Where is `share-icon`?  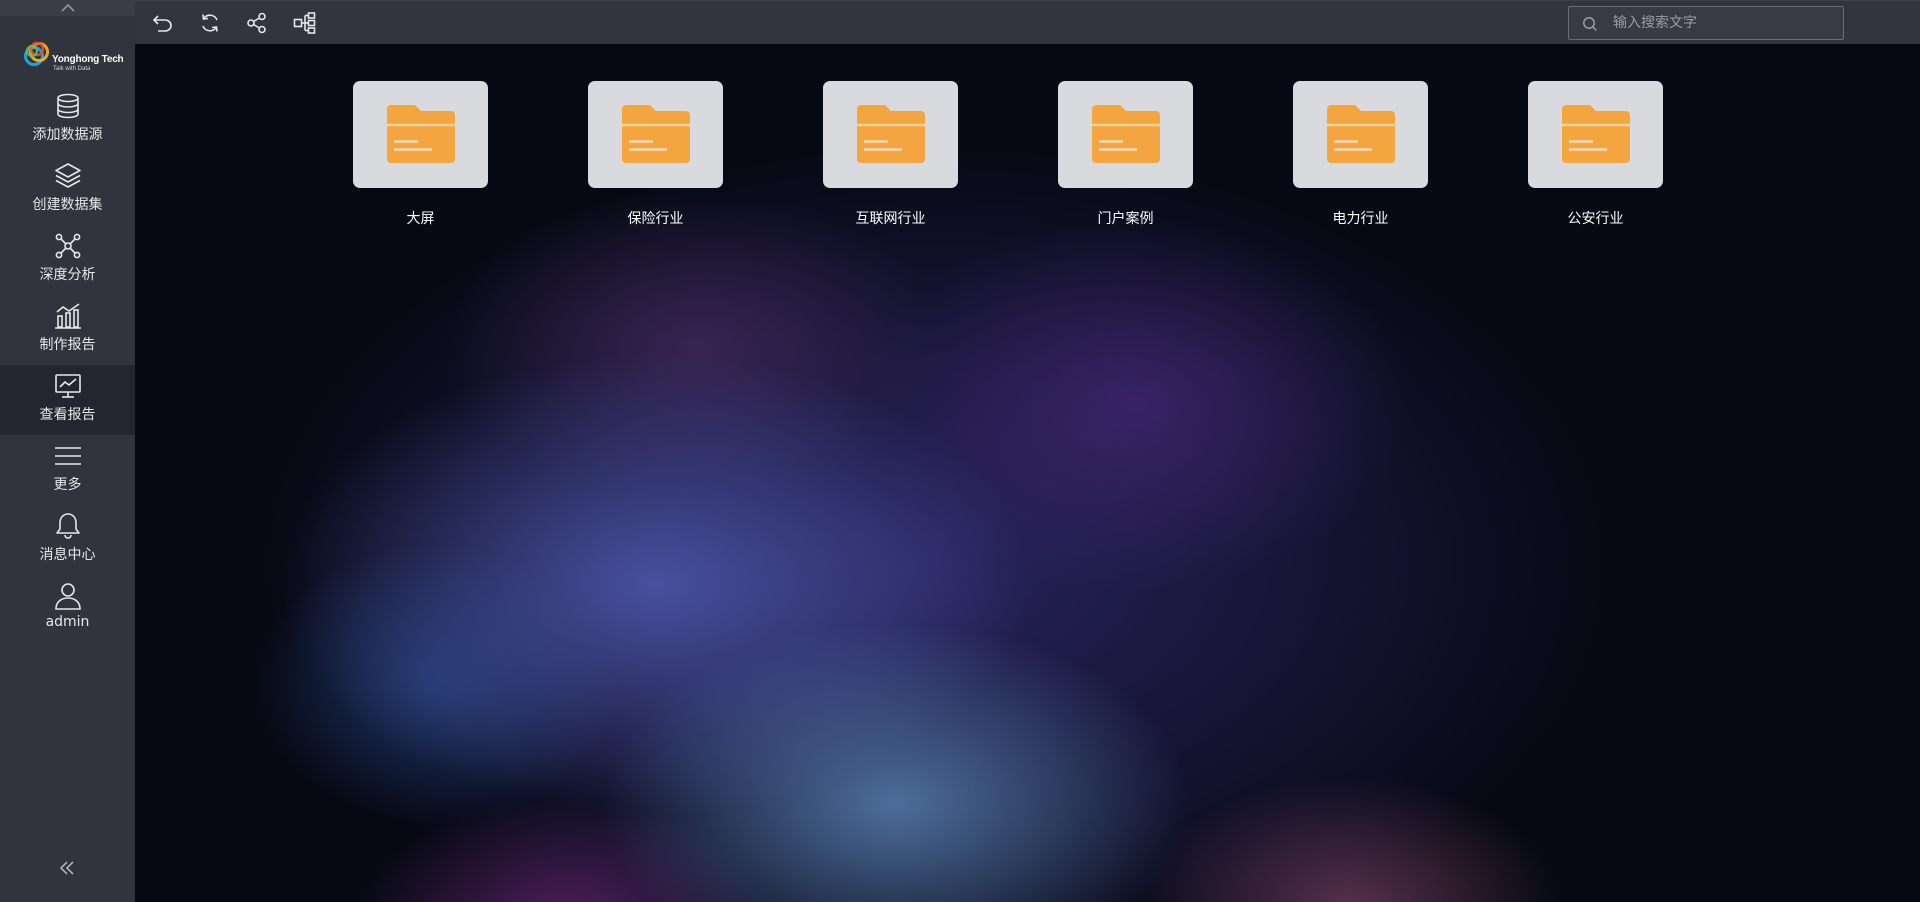 share-icon is located at coordinates (256, 23).